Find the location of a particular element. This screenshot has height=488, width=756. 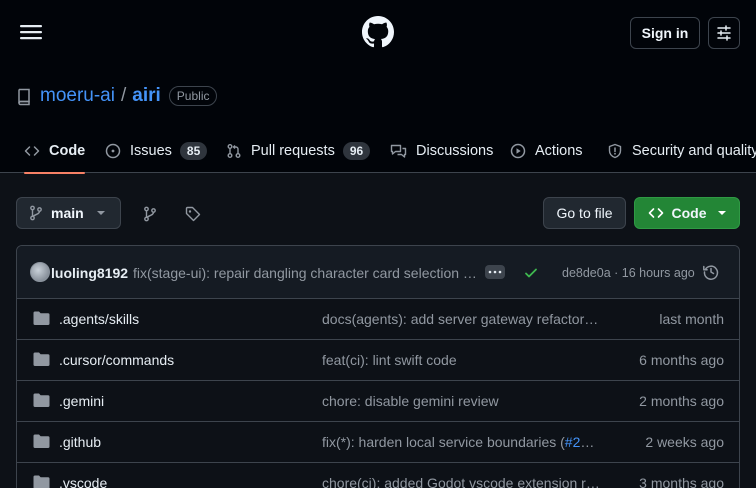

tab-pull-requests: Pull requests 96 is located at coordinates (298, 150).